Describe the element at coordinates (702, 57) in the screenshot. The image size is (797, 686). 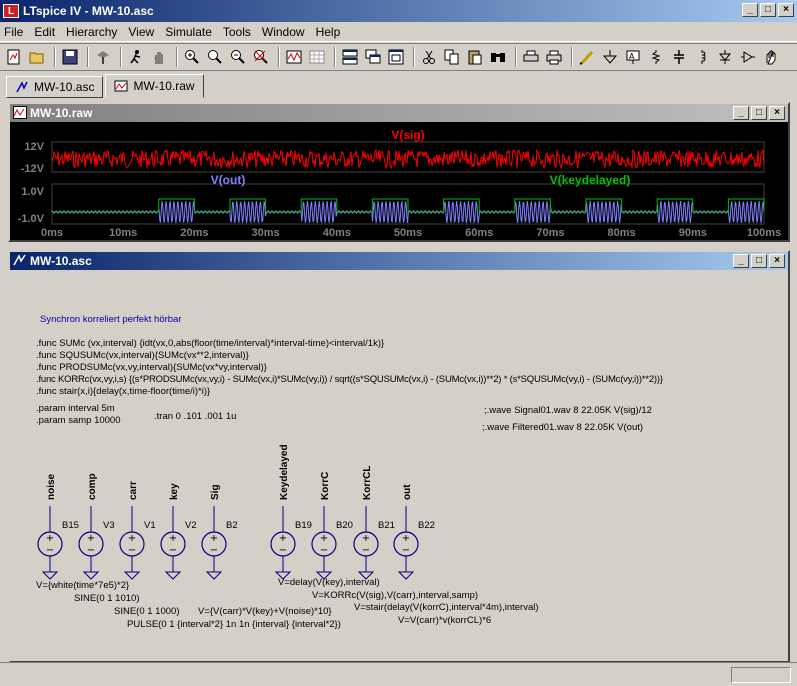
I see `inductor-icon` at that location.